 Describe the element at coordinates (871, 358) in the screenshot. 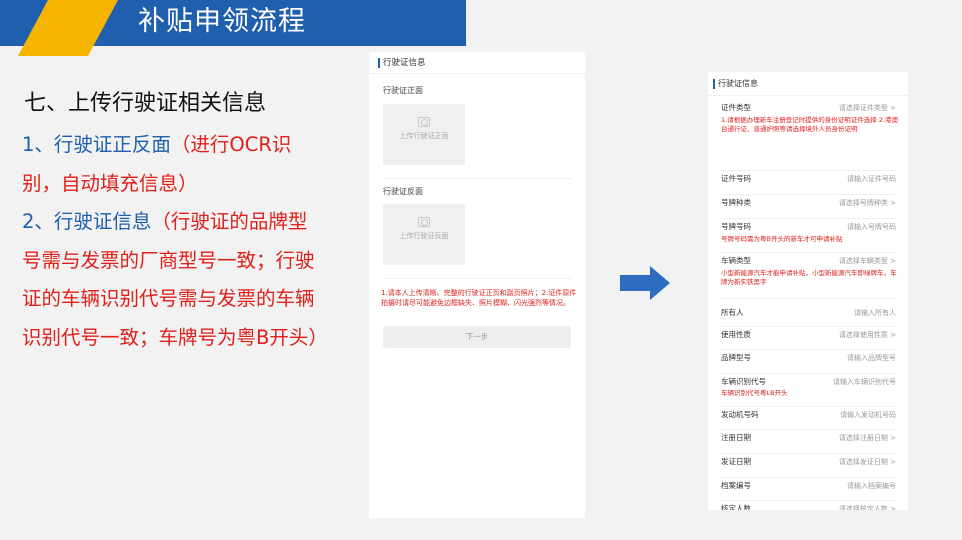

I see `form-row-input: 请输入品牌型号` at that location.